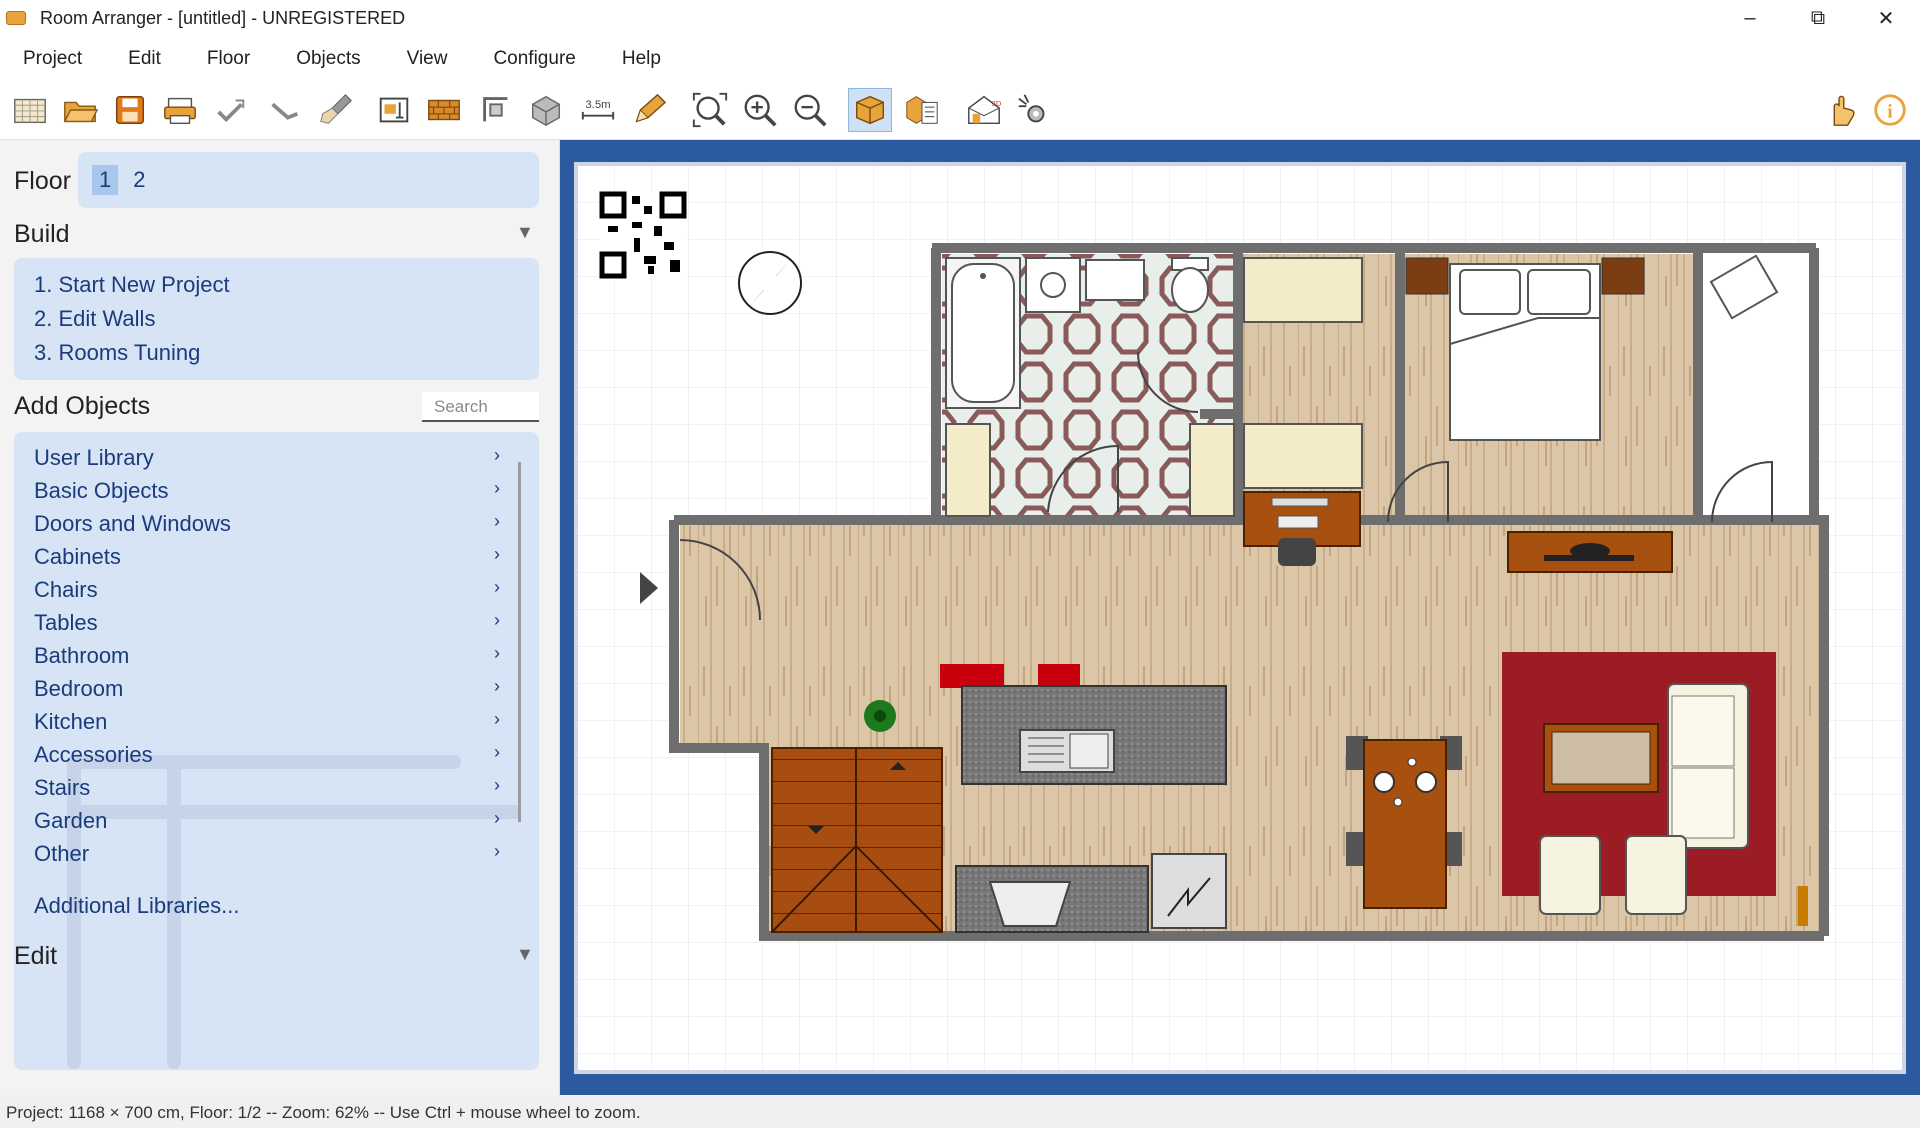 The height and width of the screenshot is (1128, 1920). Describe the element at coordinates (80, 110) in the screenshot. I see `open-icon` at that location.